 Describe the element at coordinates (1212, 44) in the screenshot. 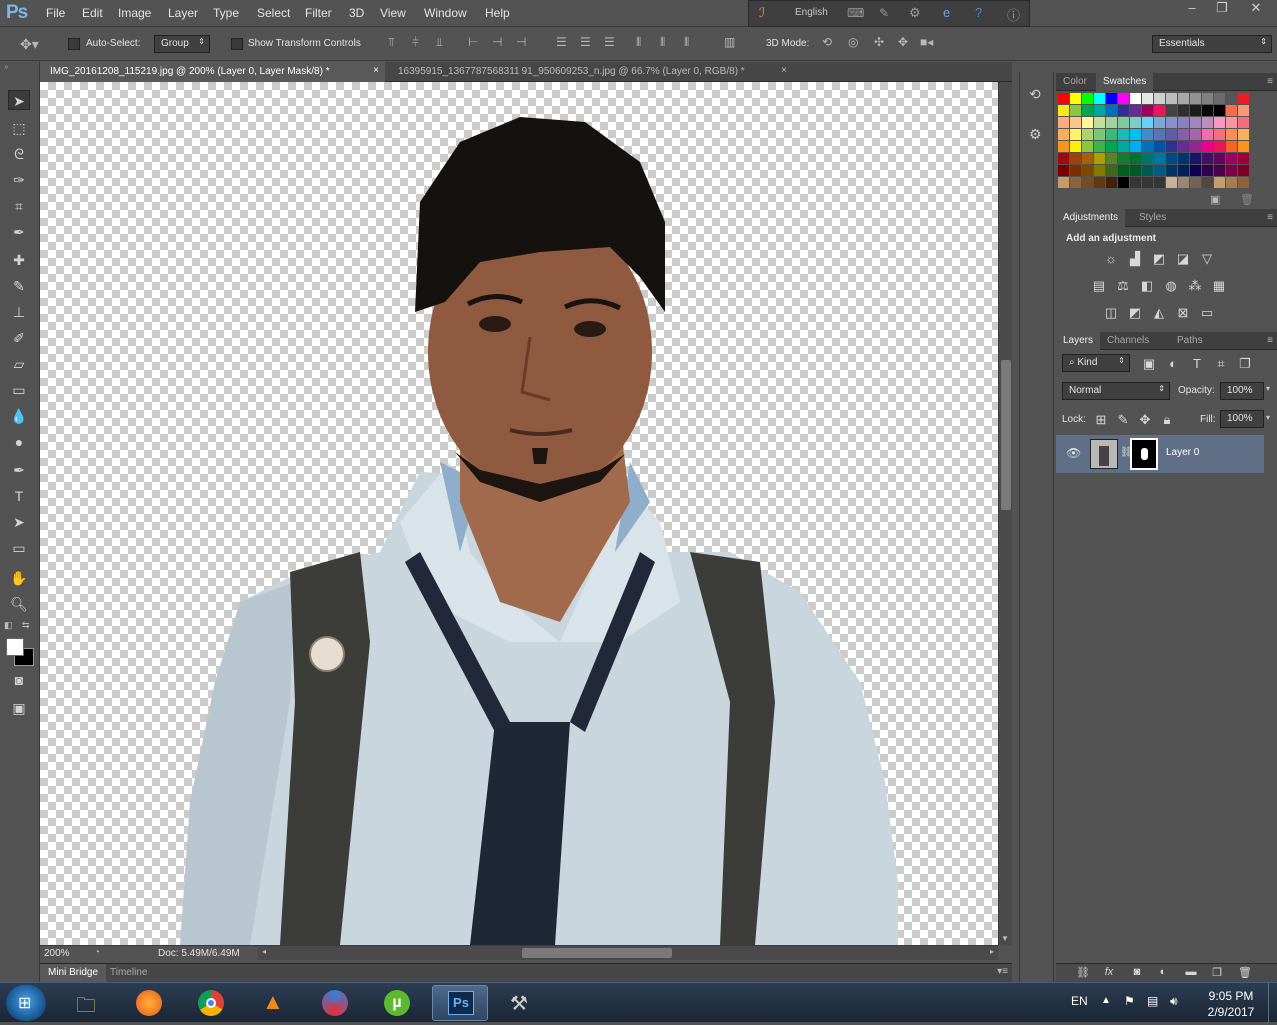

I see `workspace-dropdown: Essentials ⇕` at that location.